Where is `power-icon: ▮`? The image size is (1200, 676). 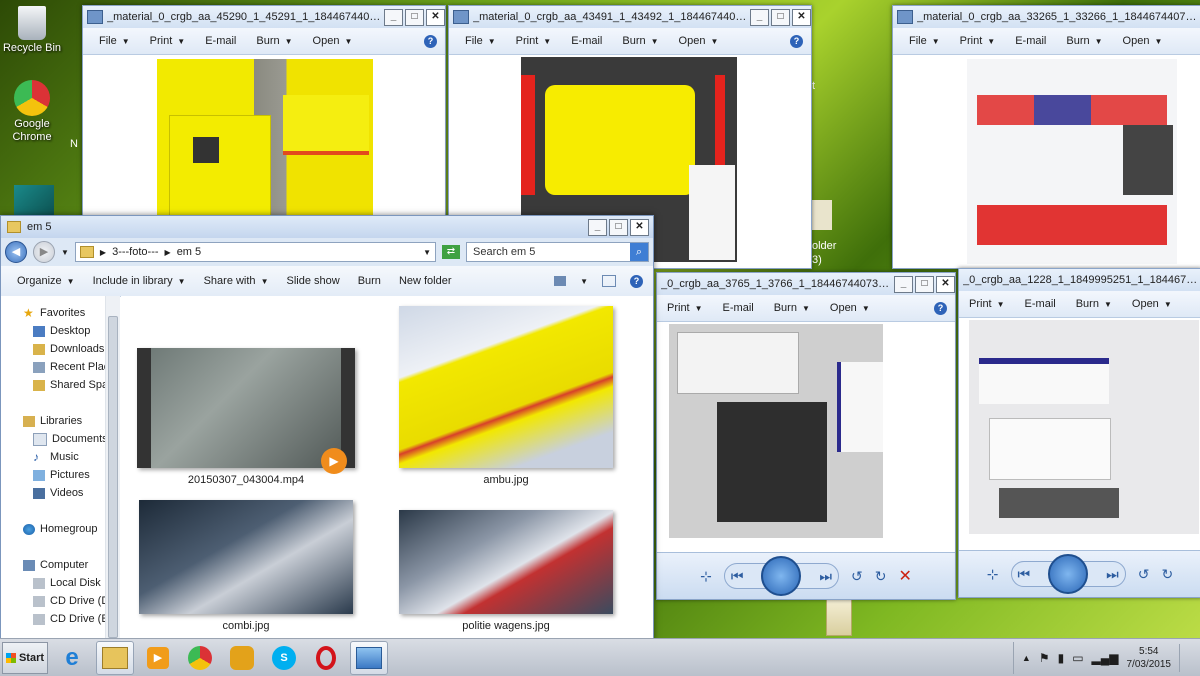 power-icon: ▮ is located at coordinates (1061, 658).